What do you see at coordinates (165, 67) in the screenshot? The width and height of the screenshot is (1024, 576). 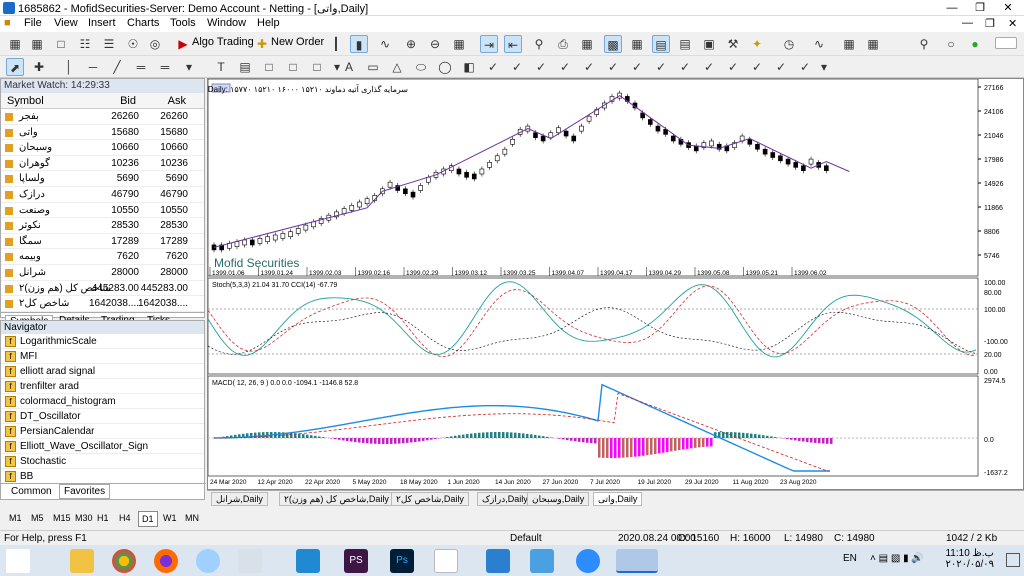 I see `fibonacci-icon: ═` at bounding box center [165, 67].